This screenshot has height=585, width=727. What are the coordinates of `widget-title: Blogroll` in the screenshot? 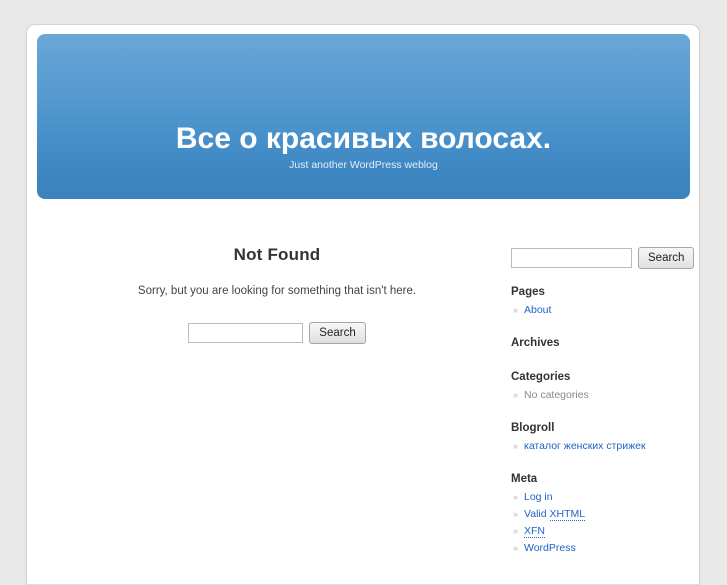 It's located at (533, 428).